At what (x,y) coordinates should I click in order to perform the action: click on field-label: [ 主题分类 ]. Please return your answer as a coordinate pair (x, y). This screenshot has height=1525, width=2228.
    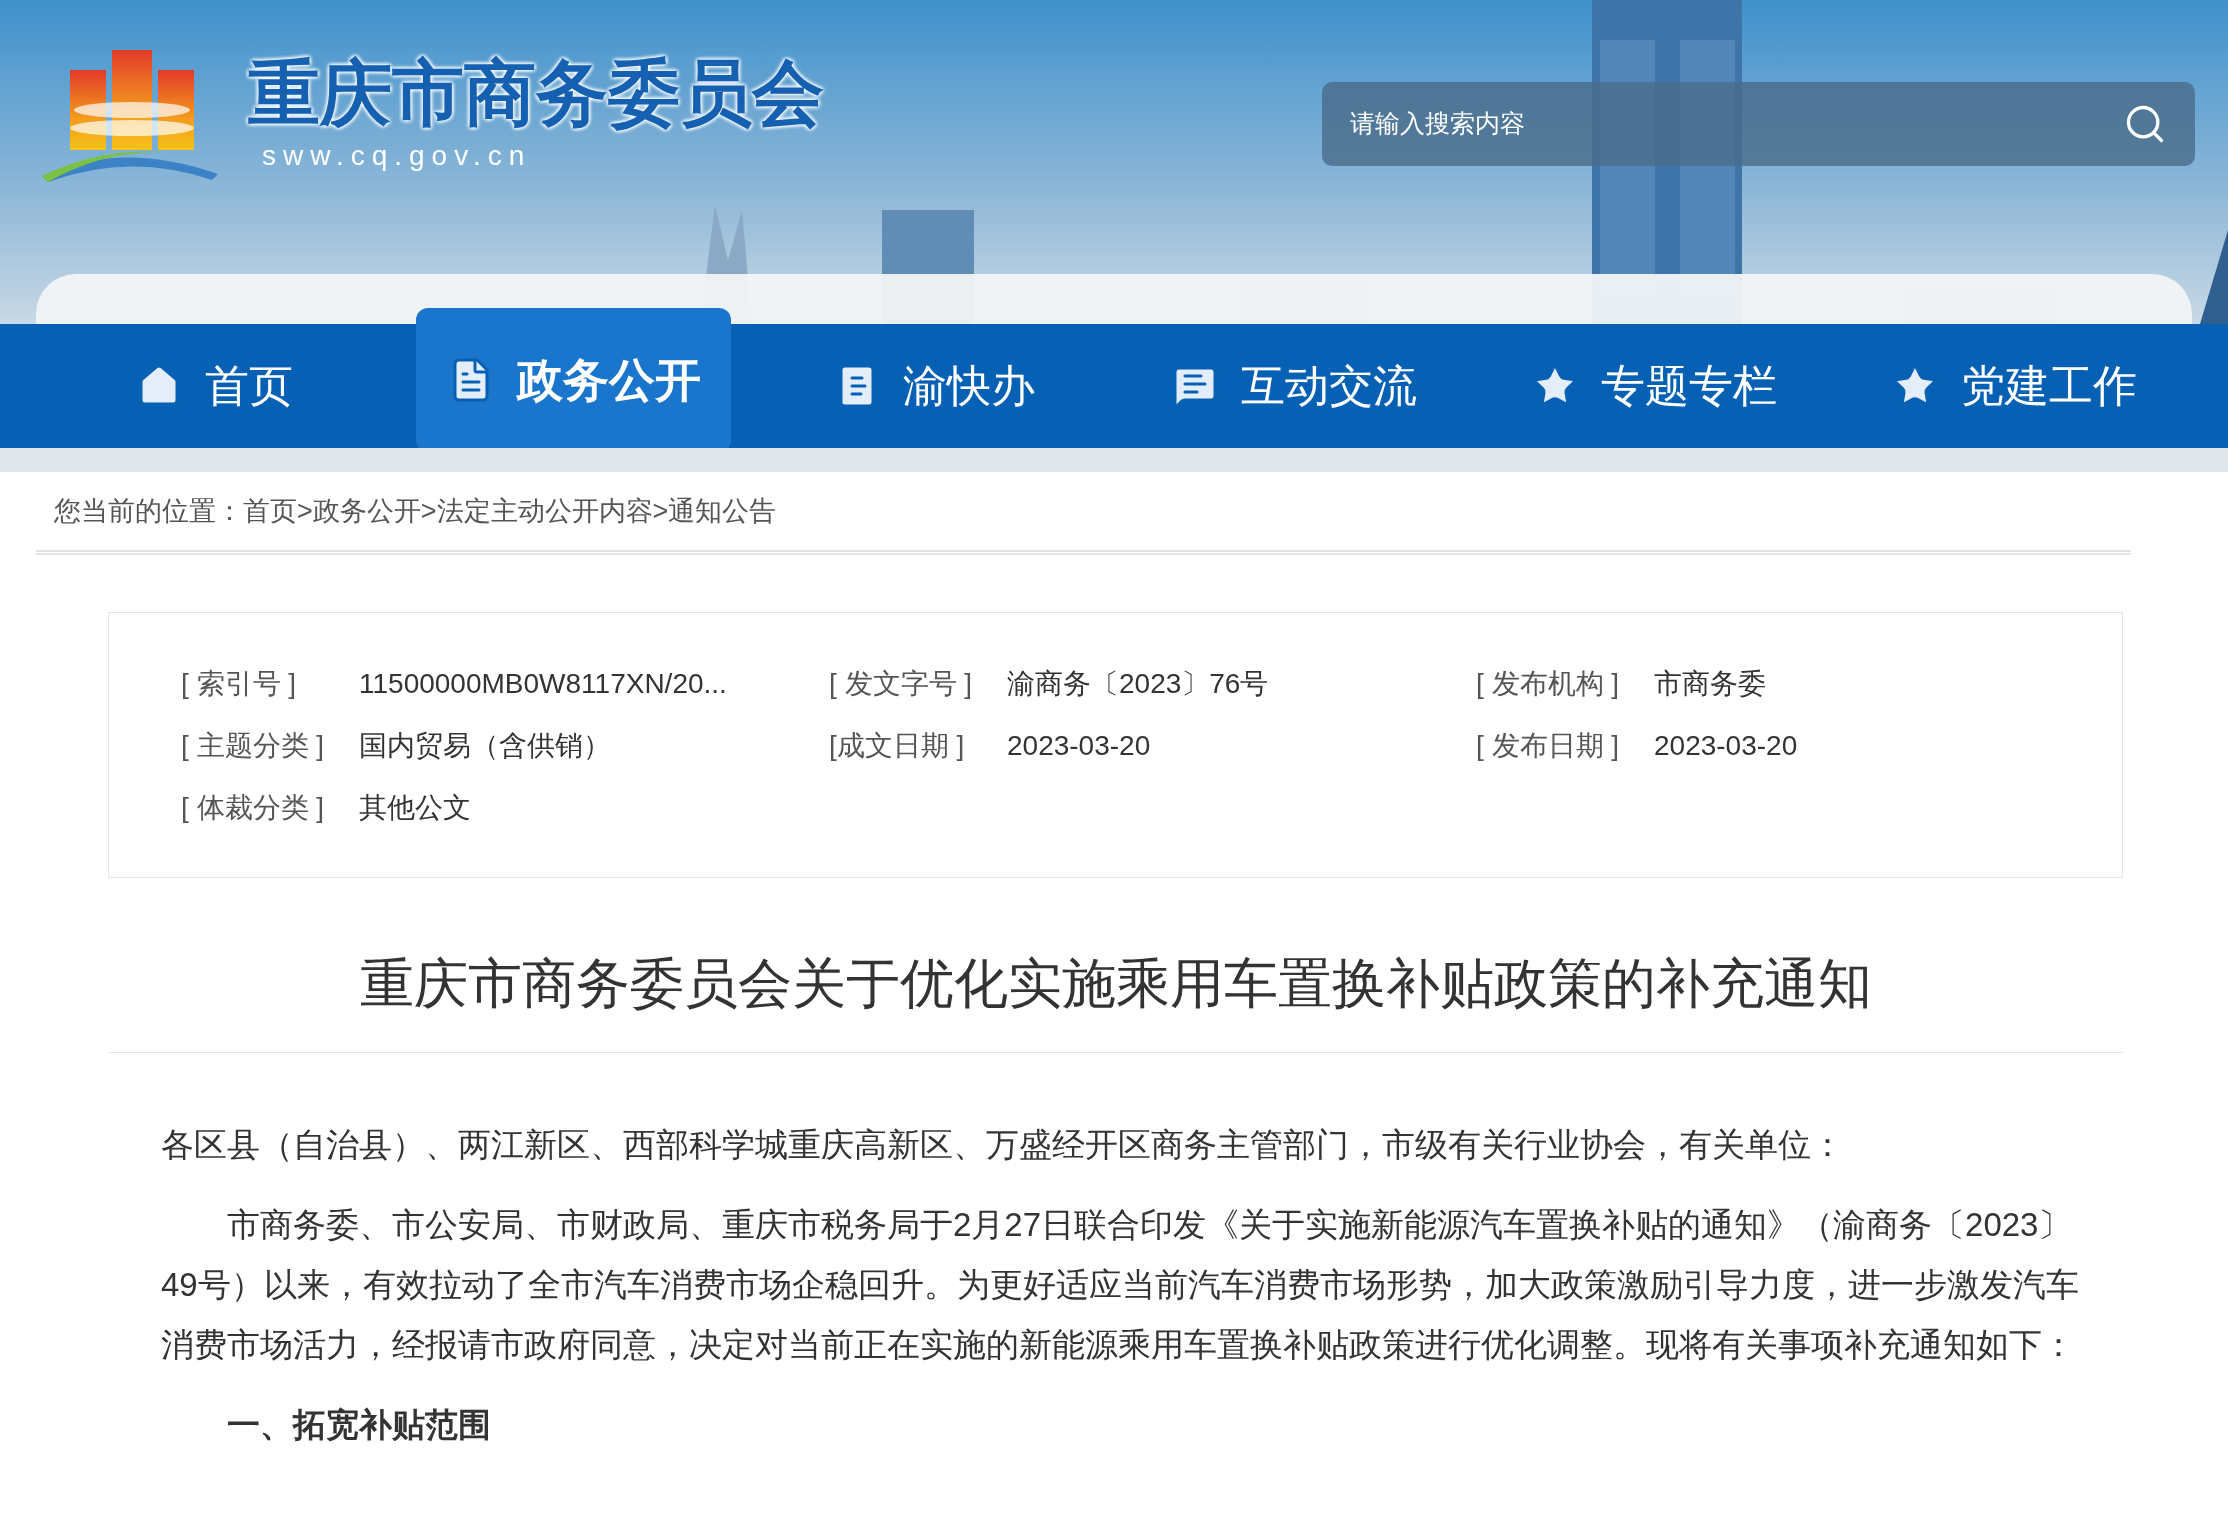
    Looking at the image, I should click on (253, 746).